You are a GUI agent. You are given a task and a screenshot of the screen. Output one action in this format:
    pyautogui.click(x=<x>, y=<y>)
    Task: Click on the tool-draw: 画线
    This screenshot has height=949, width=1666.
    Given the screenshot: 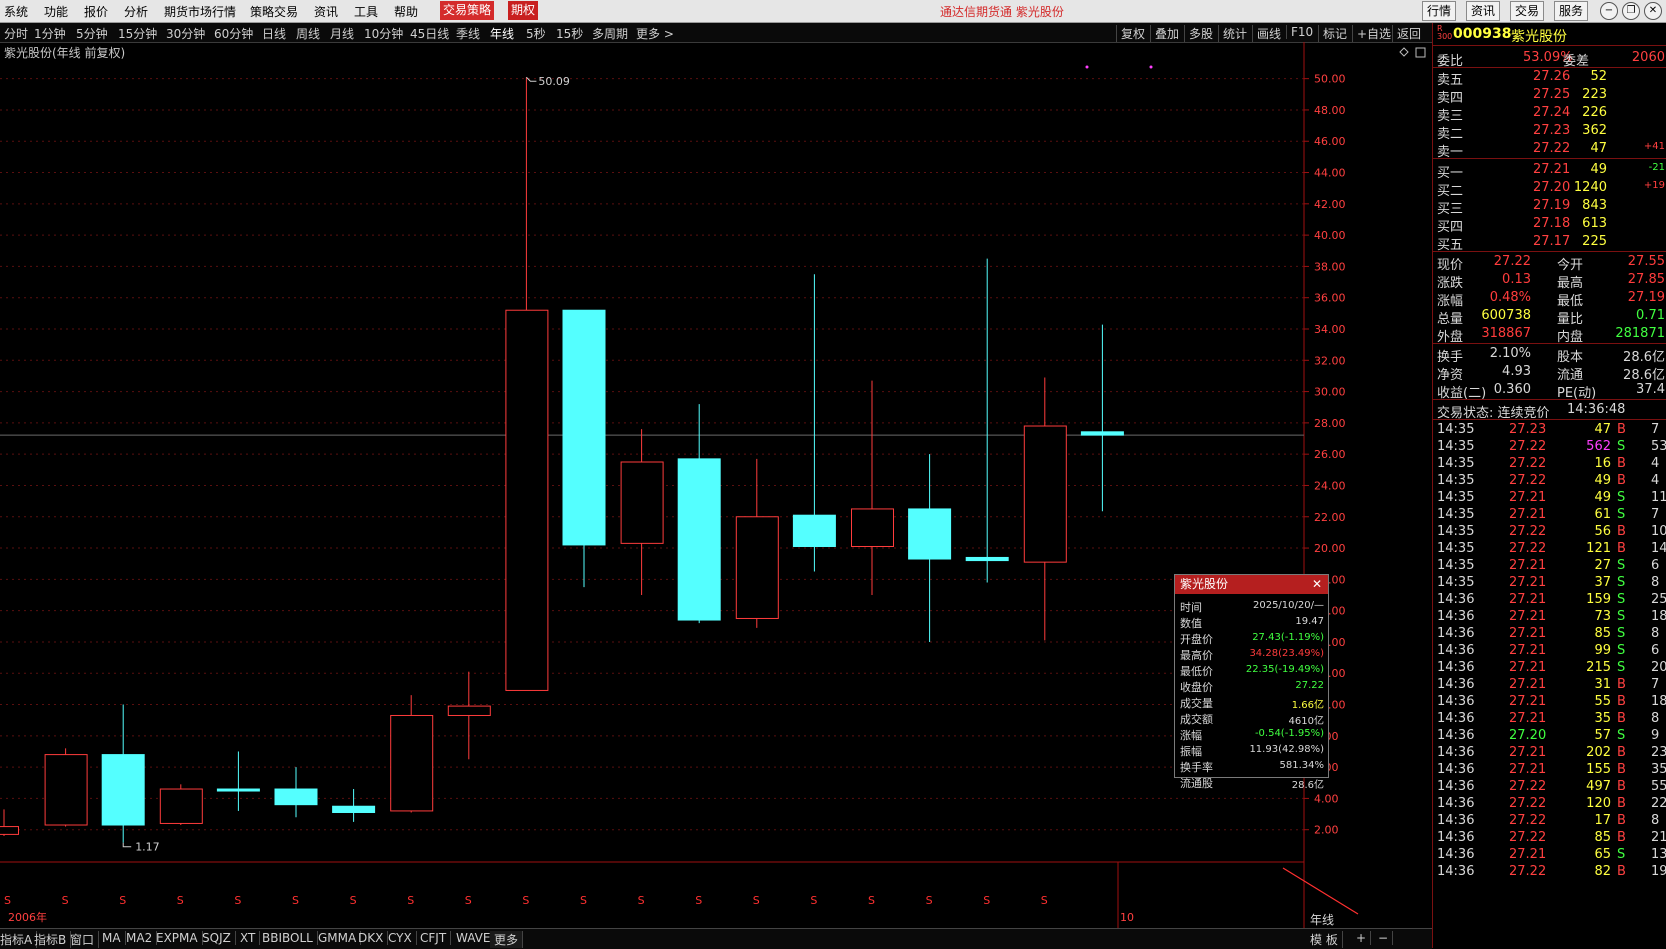 What is the action you would take?
    pyautogui.click(x=1266, y=33)
    